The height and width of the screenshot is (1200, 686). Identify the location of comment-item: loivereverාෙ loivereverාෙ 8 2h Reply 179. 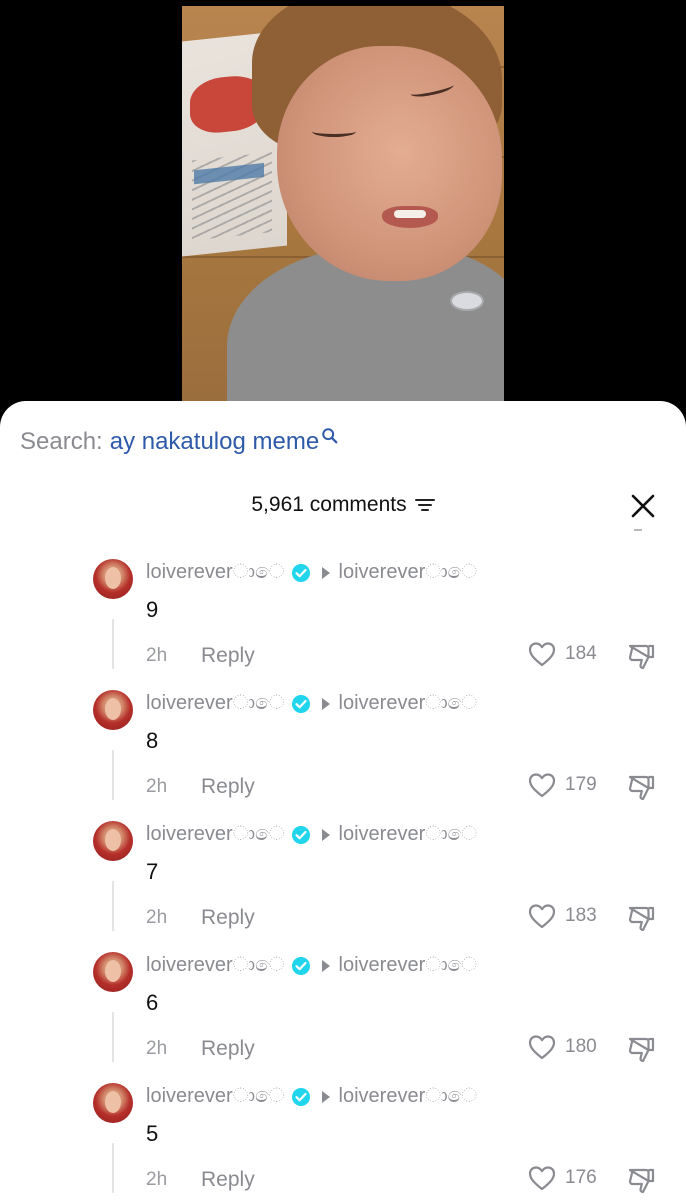
(343, 755).